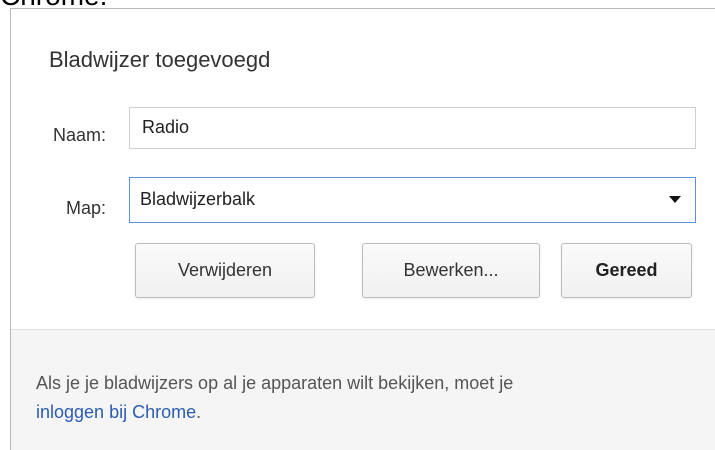 This screenshot has height=450, width=715. I want to click on sync-message-second-line: inloggen bij Chrome., so click(118, 412).